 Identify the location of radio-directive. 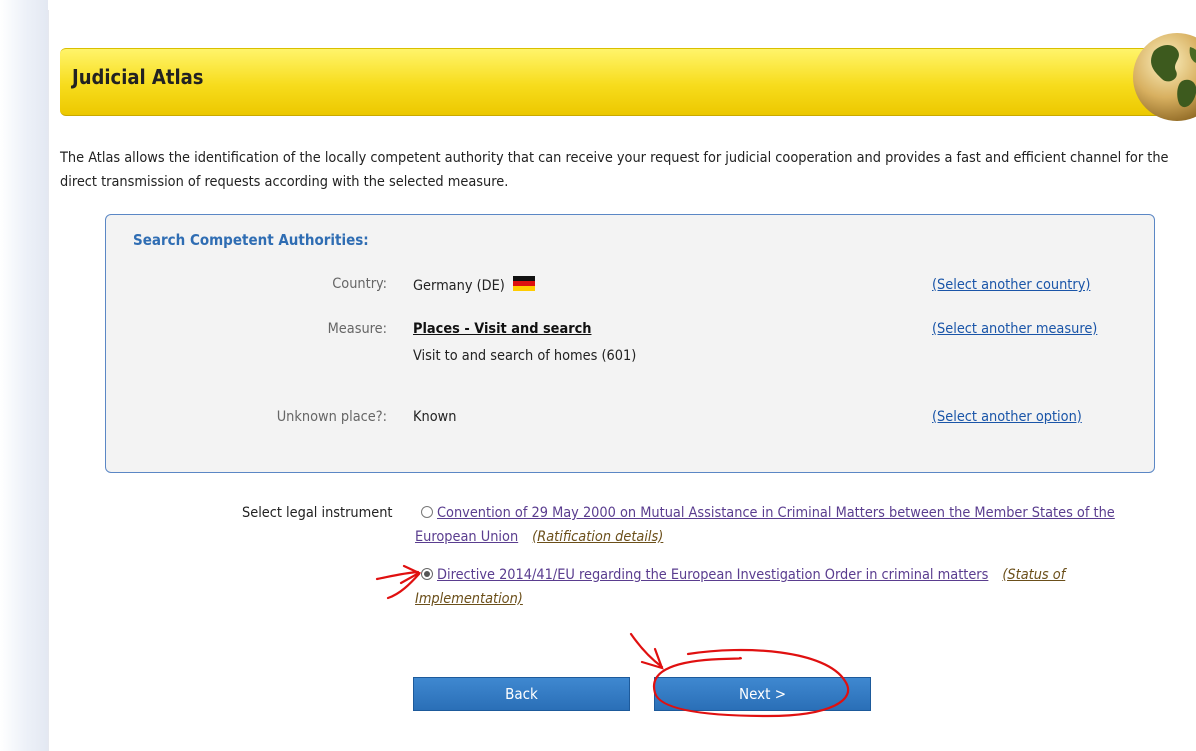
(427, 574).